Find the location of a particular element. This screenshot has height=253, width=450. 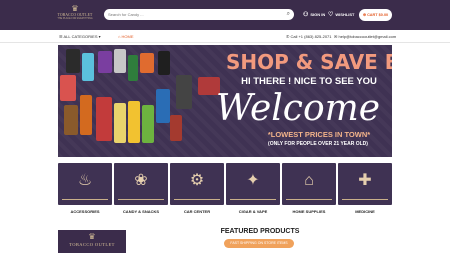

wishlist-link: ♡ WISHLIST is located at coordinates (341, 15).